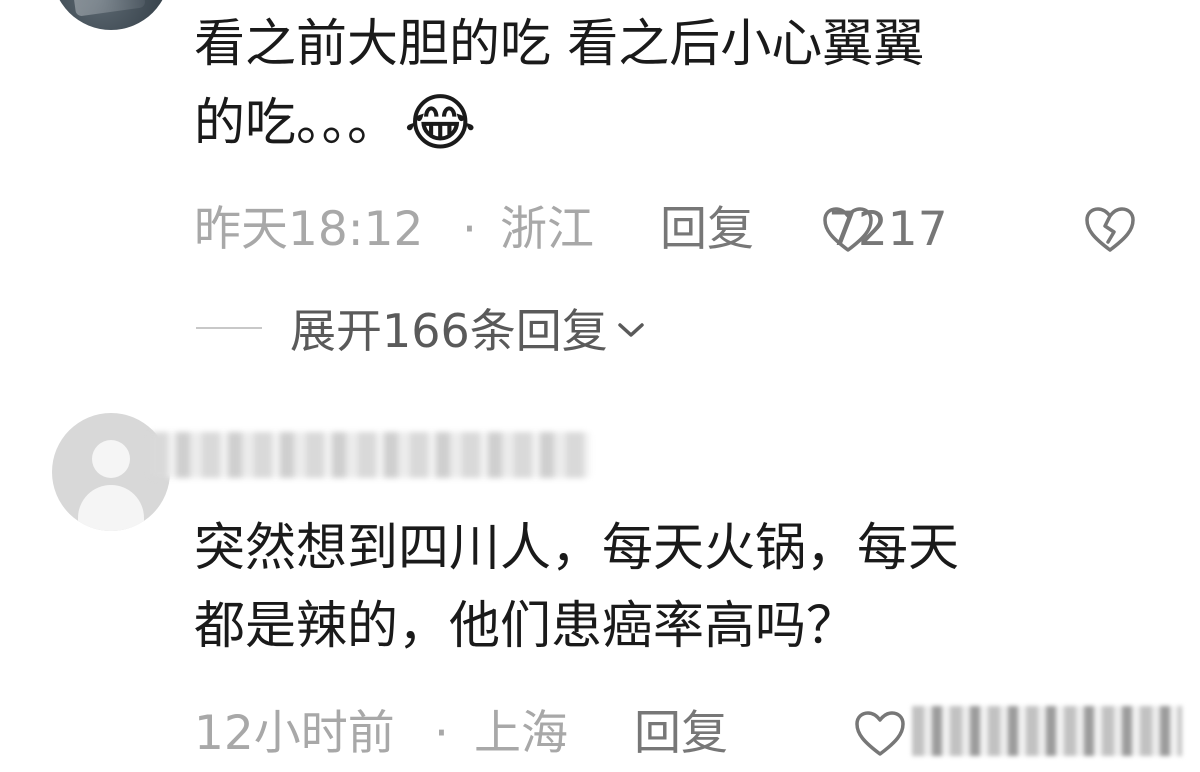 This screenshot has width=1200, height=772. I want to click on chevron-down-icon, so click(631, 330).